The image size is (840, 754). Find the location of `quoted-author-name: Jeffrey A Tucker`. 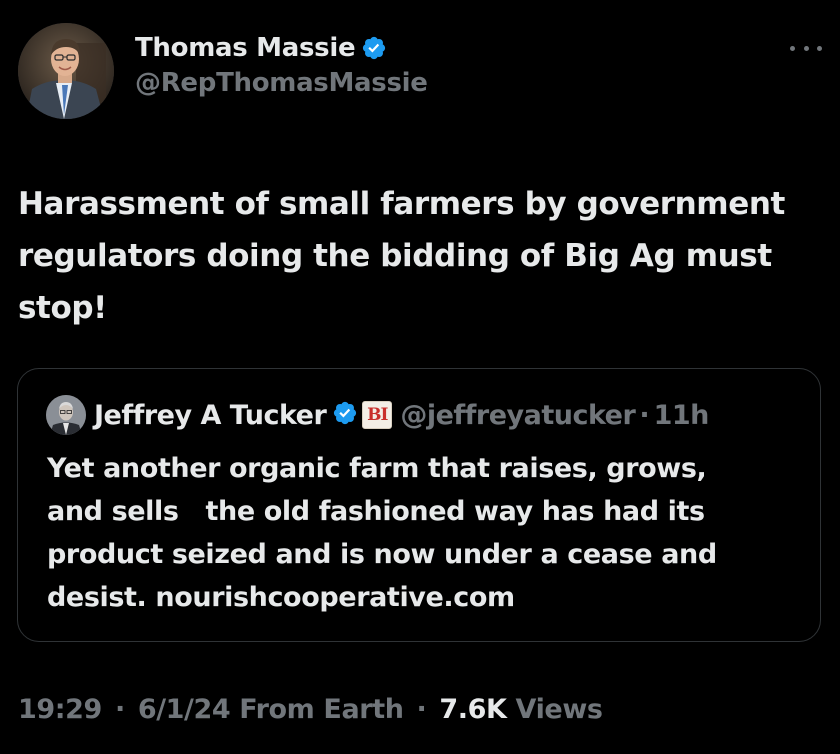

quoted-author-name: Jeffrey A Tucker is located at coordinates (210, 415).